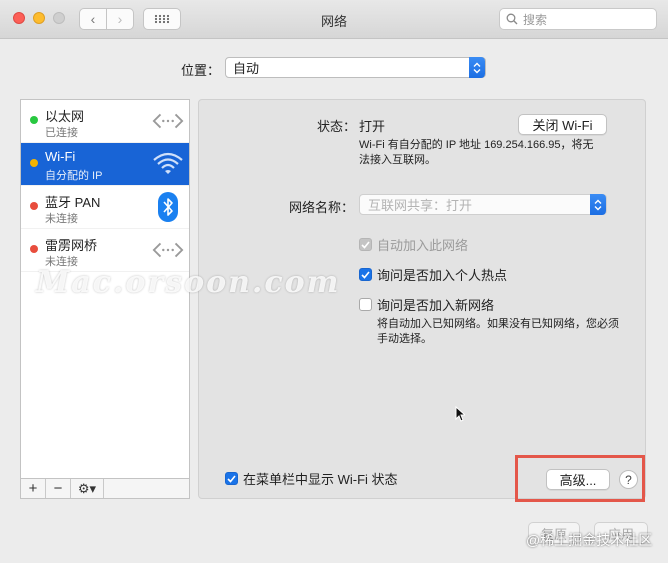  Describe the element at coordinates (320, 479) in the screenshot. I see `show-wifi-in-menubar-label: 在菜单栏中显示 Wi-Fi 状态` at that location.